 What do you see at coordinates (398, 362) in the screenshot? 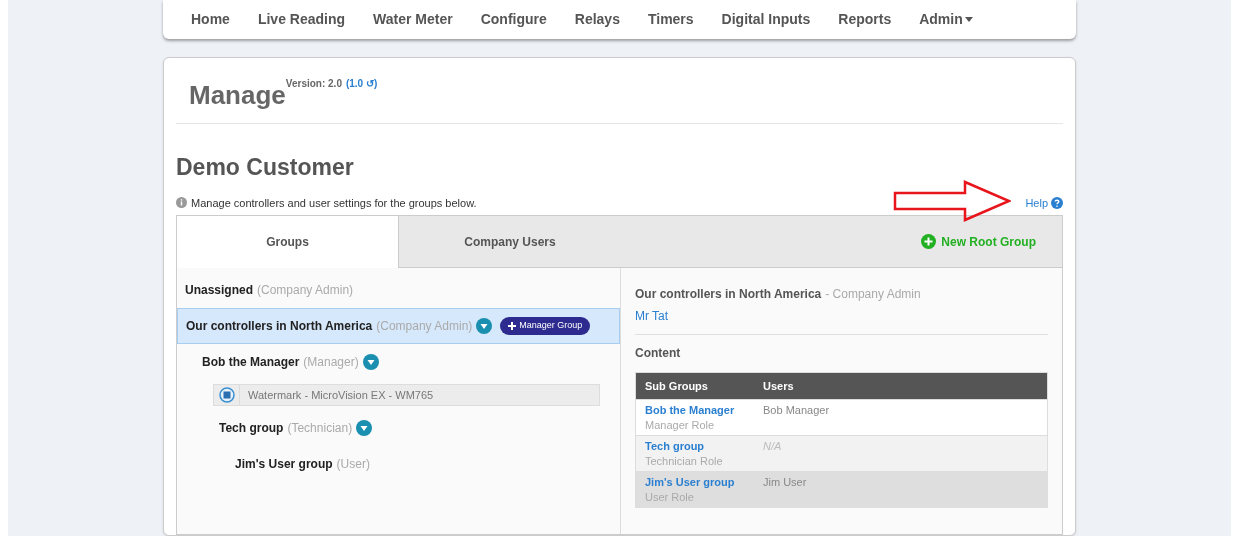
I see `group-item: Bob the Manager (Manager)` at bounding box center [398, 362].